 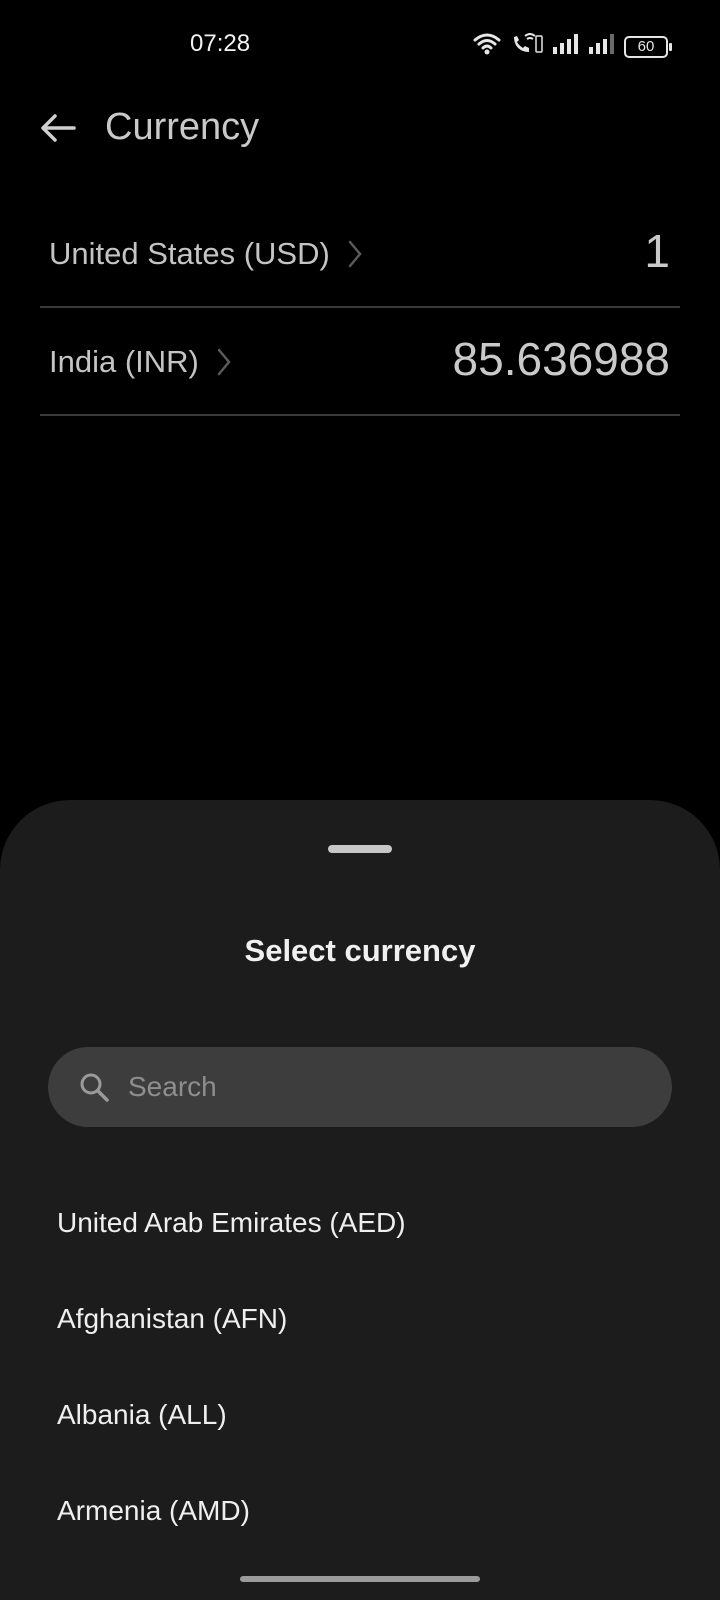 I want to click on target-currency-selector: India (INR), so click(x=140, y=362).